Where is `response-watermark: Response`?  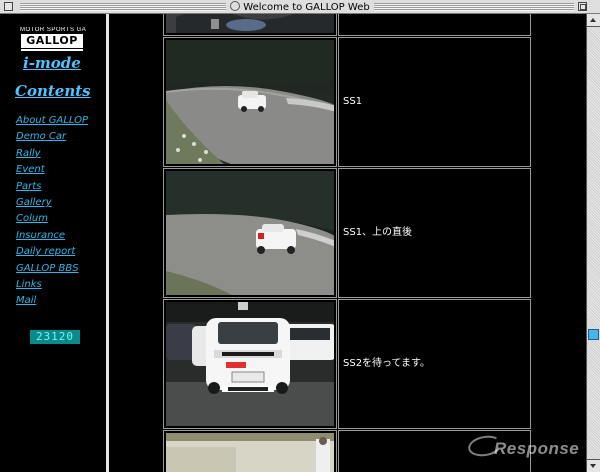 response-watermark: Response is located at coordinates (526, 449).